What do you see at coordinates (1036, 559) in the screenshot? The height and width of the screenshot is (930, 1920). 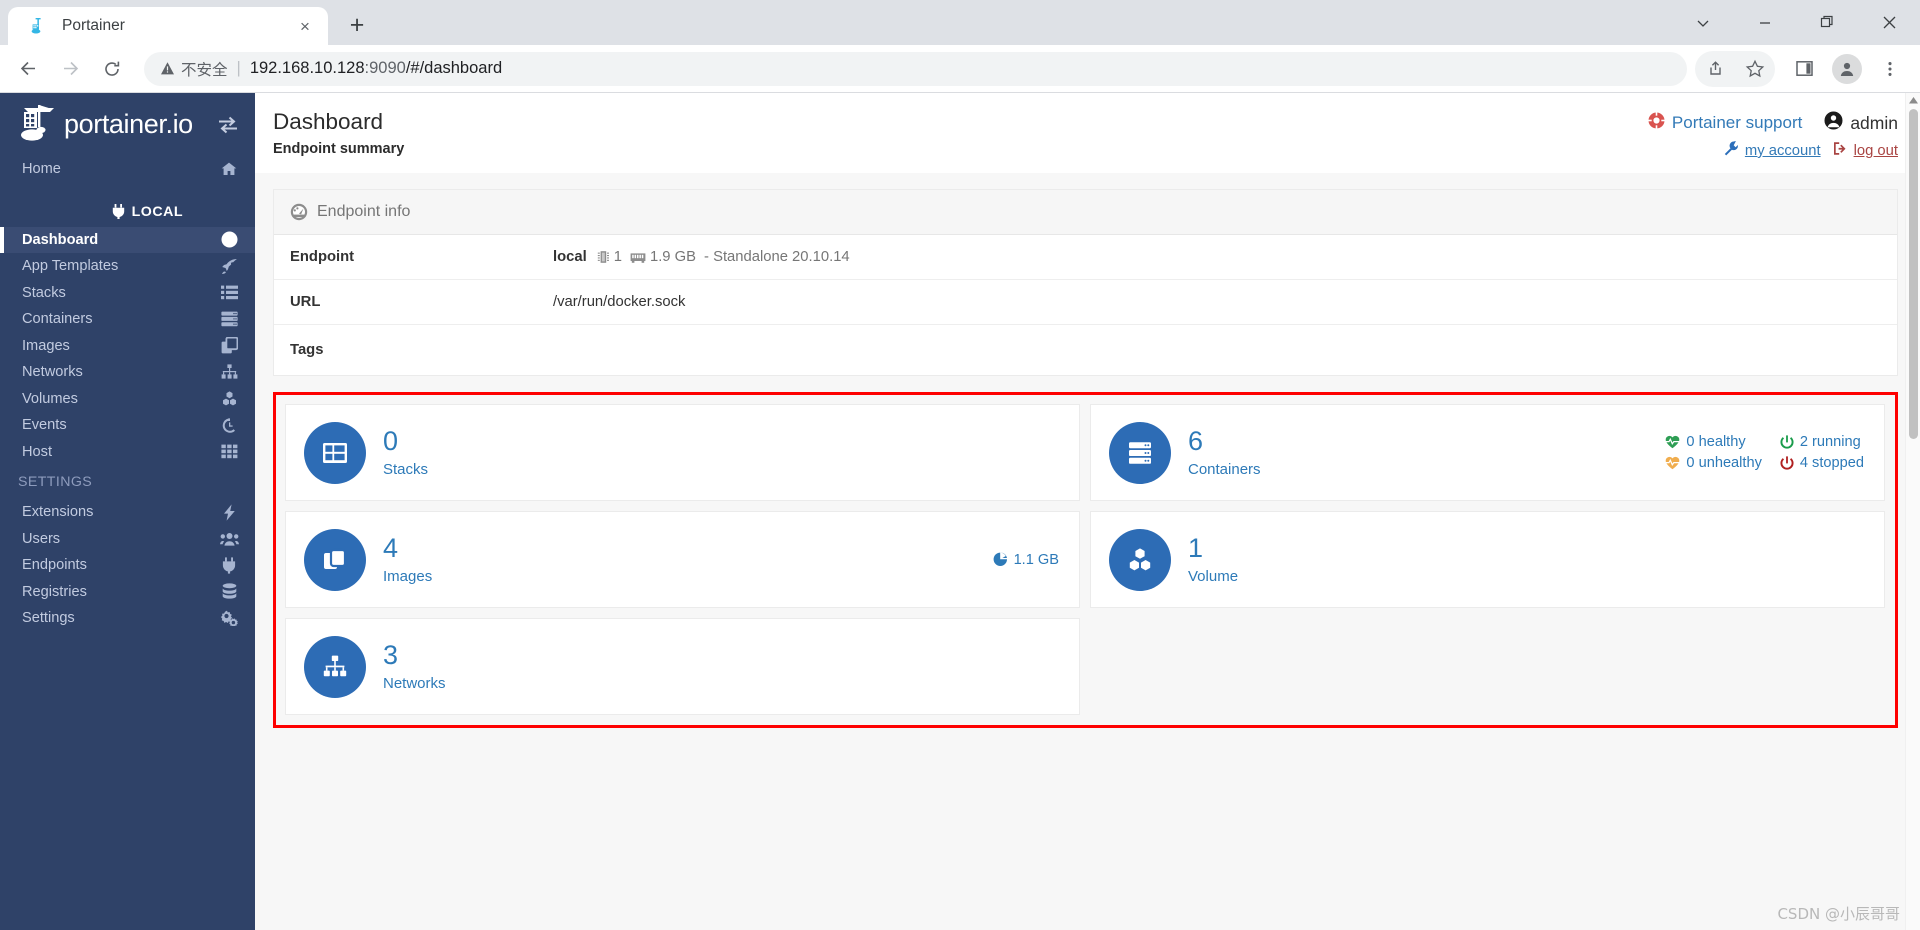 I see `images-size-label: 1.1 GB` at bounding box center [1036, 559].